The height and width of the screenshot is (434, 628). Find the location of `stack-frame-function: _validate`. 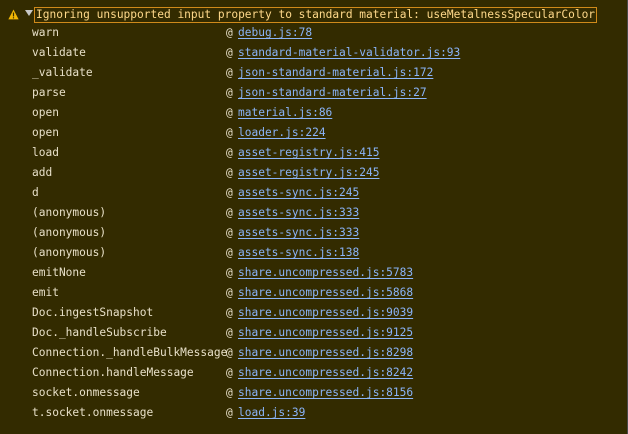

stack-frame-function: _validate is located at coordinates (62, 72).